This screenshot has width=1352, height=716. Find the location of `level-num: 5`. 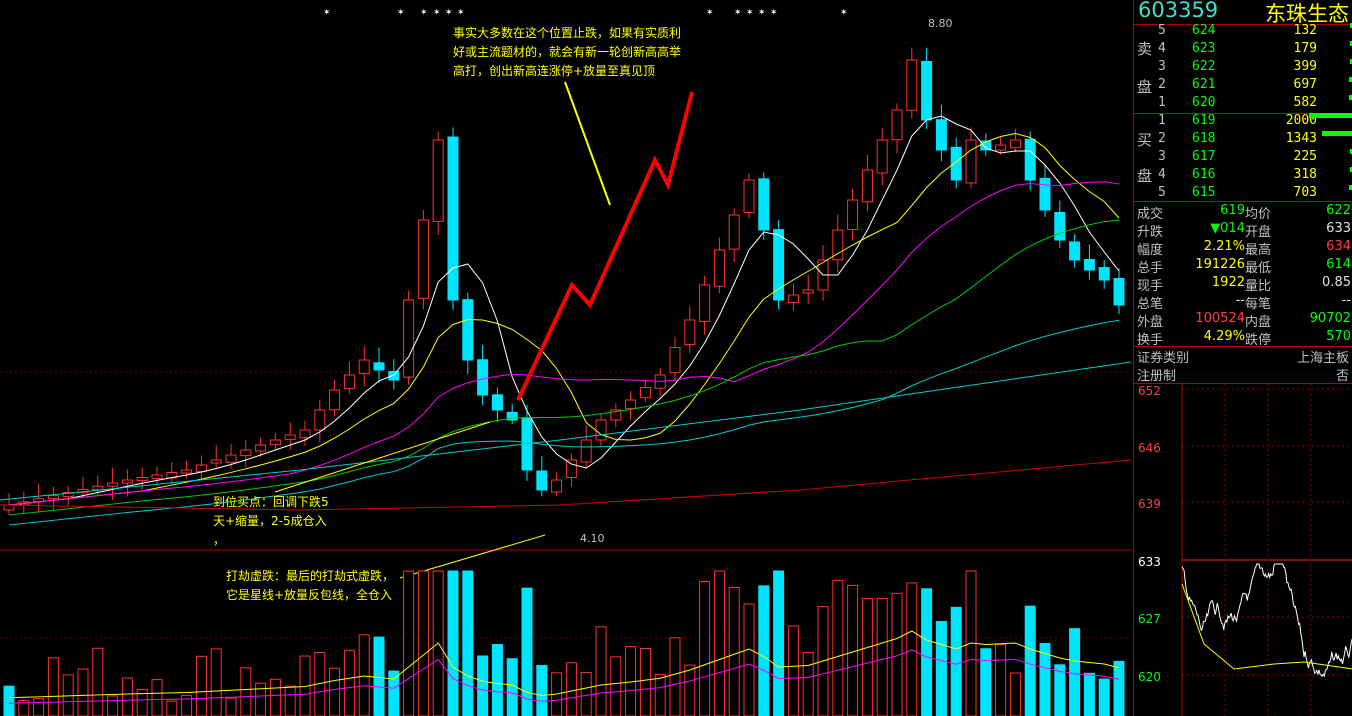

level-num: 5 is located at coordinates (1162, 30).